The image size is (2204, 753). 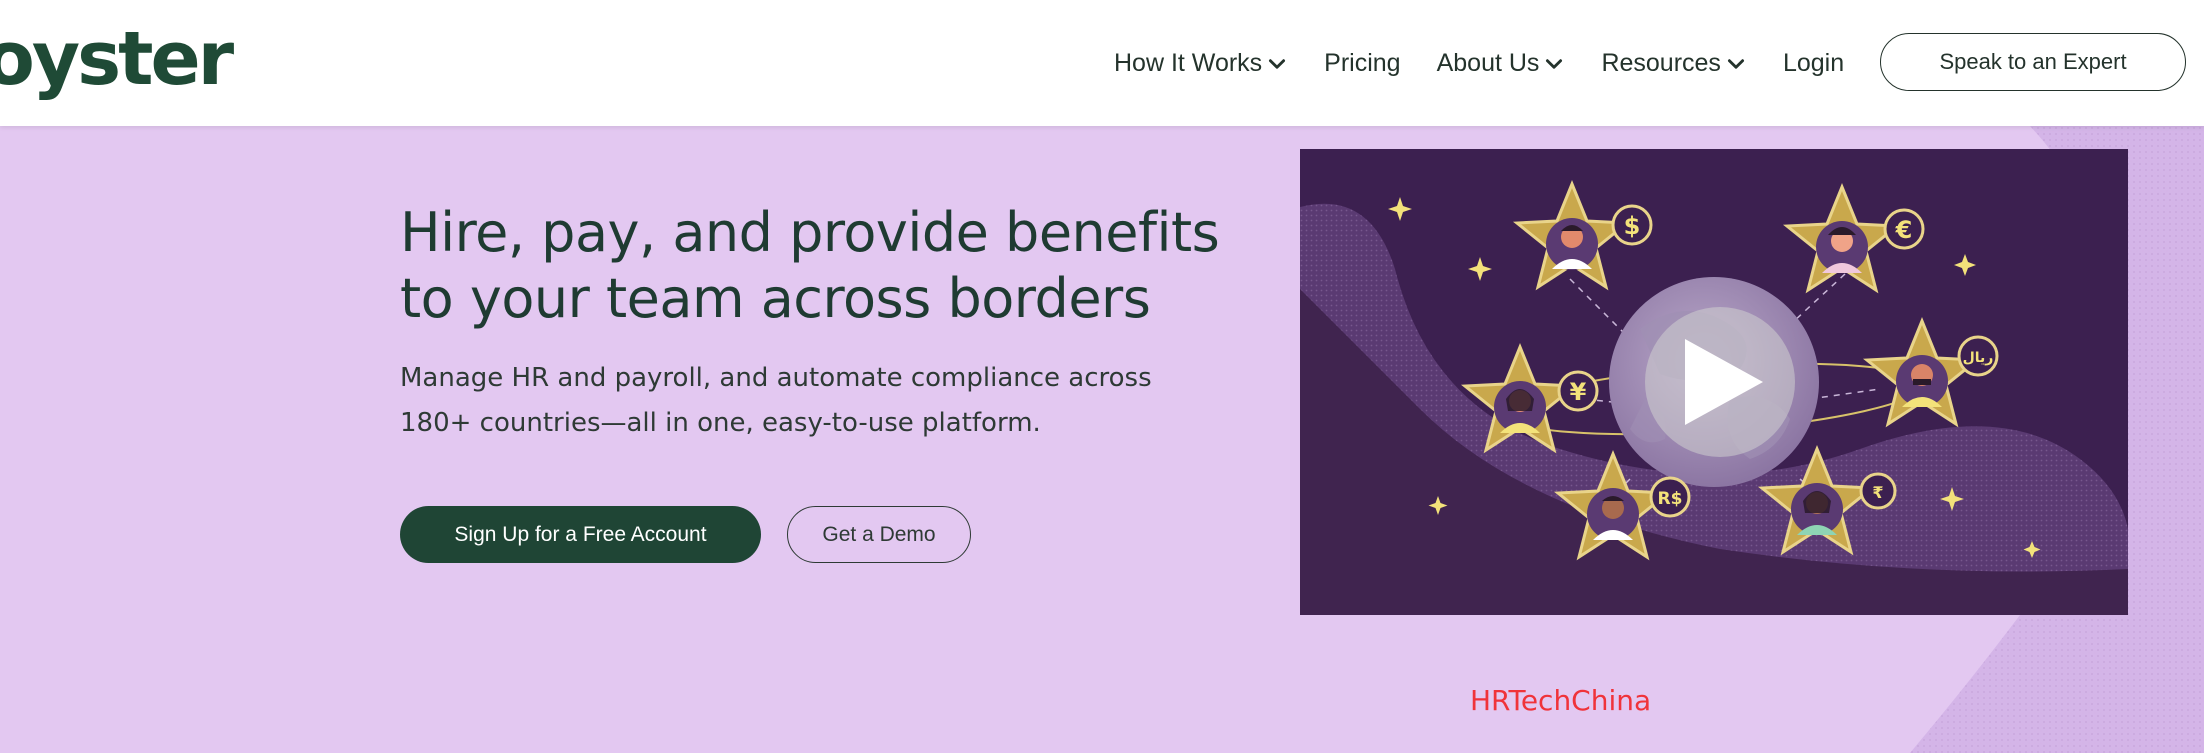 What do you see at coordinates (1922, 372) in the screenshot?
I see `avatar-star-right` at bounding box center [1922, 372].